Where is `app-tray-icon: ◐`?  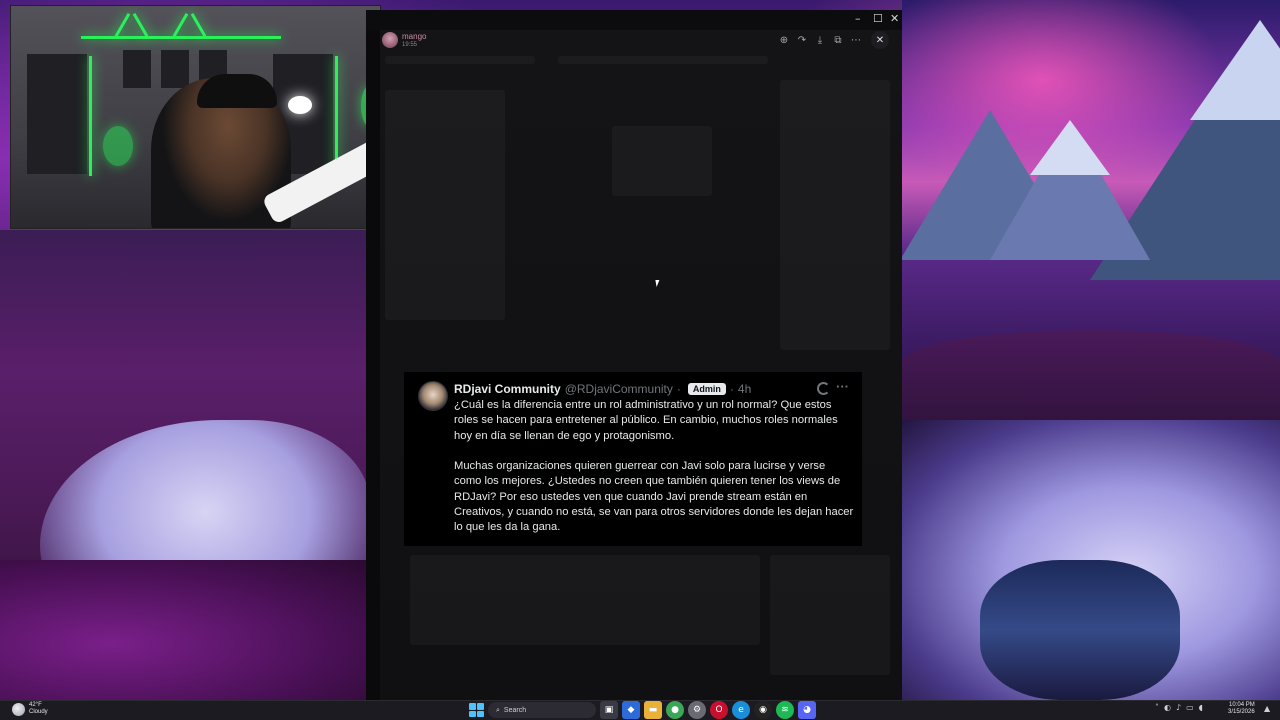
app-tray-icon: ◐ is located at coordinates (1167, 707).